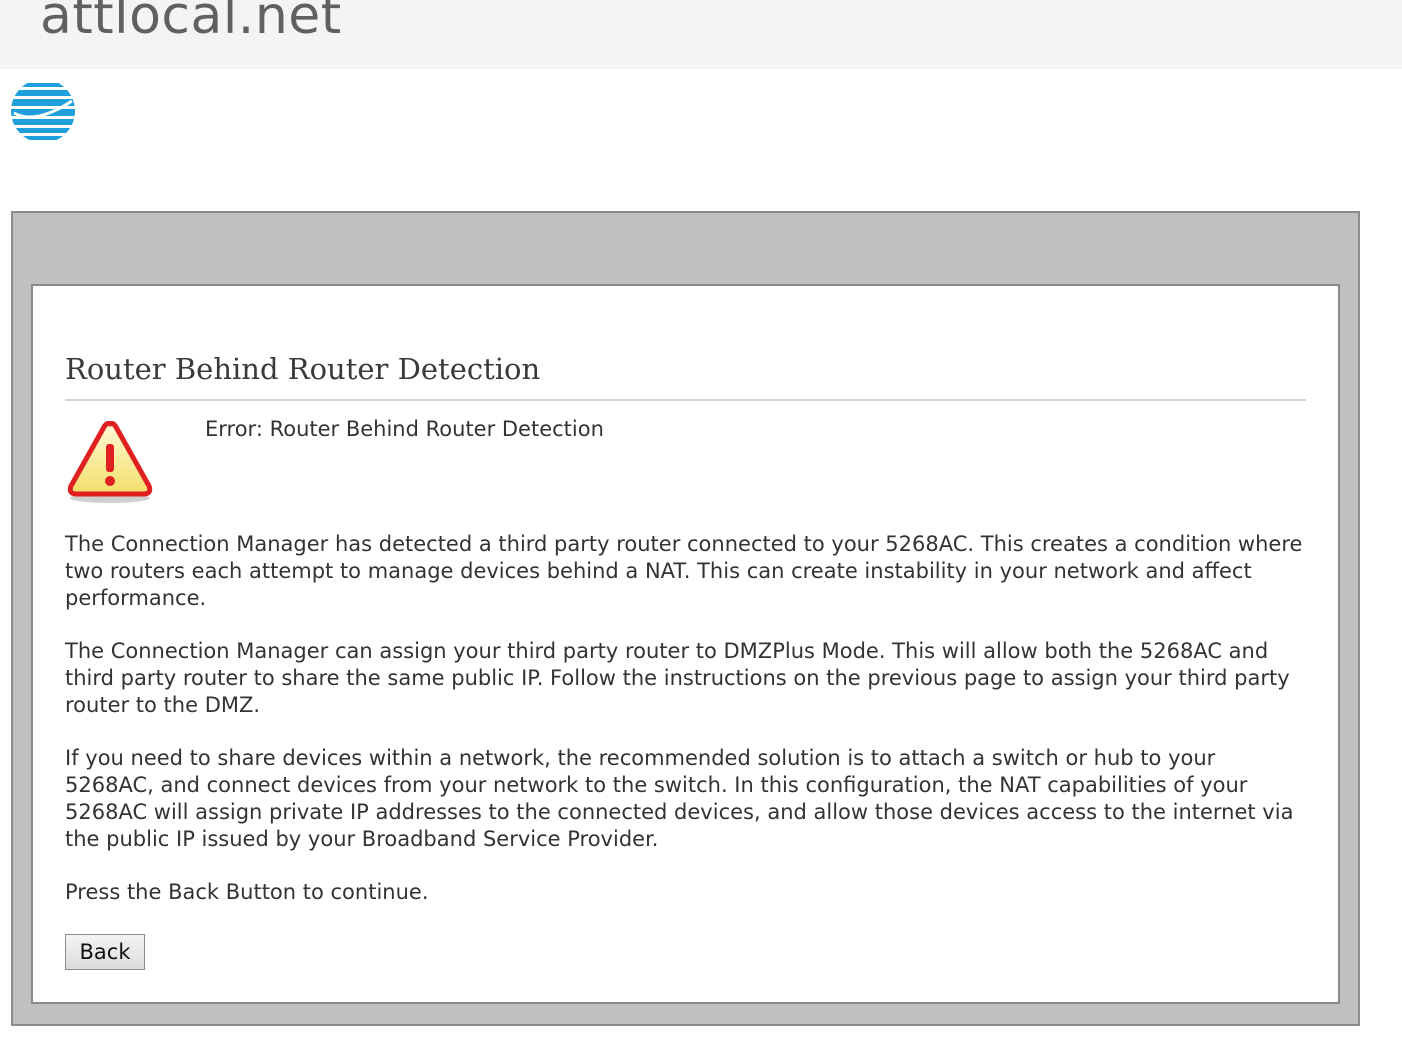 This screenshot has width=1402, height=1040. Describe the element at coordinates (105, 952) in the screenshot. I see `back-button: Back` at that location.